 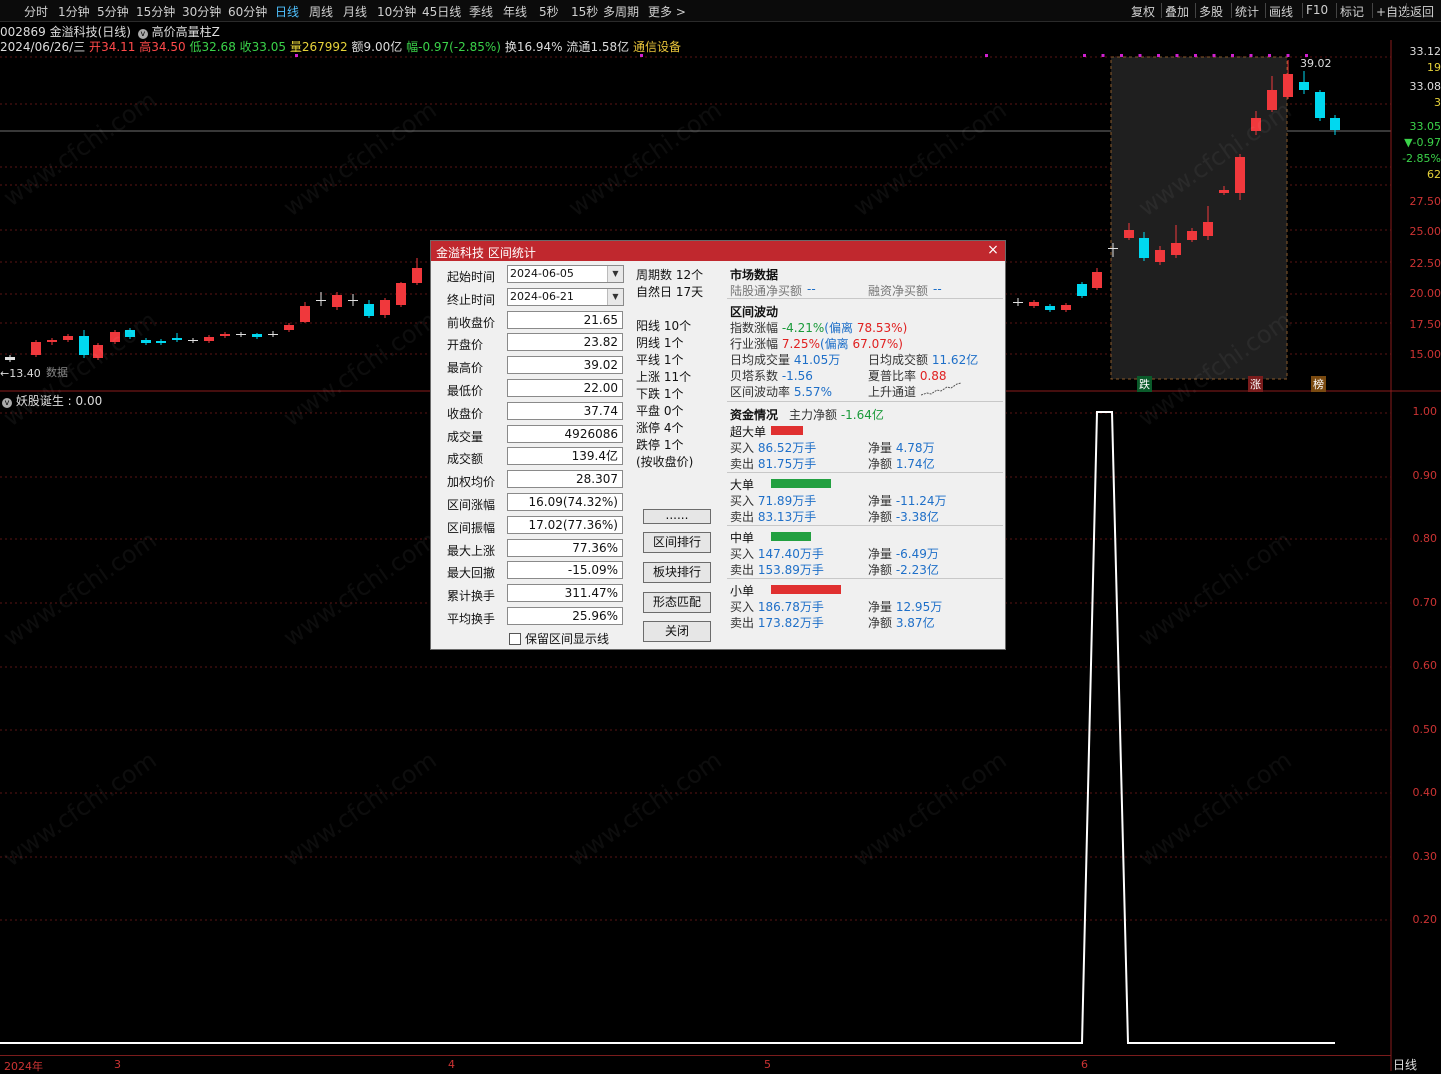 What do you see at coordinates (1143, 11) in the screenshot?
I see `toolbar-button-0: 复权` at bounding box center [1143, 11].